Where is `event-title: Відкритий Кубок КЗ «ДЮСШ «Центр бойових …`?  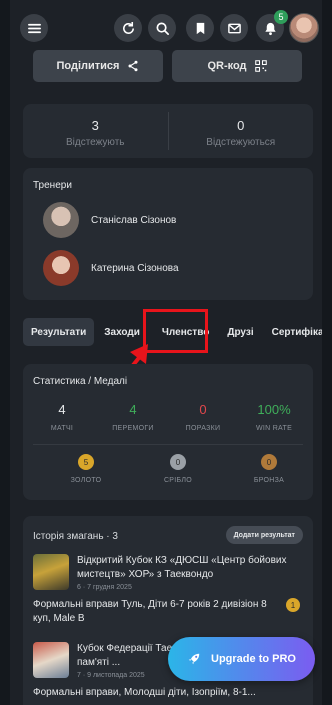
event-title: Відкритий Кубок КЗ «ДЮСШ «Центр бойових … is located at coordinates (182, 567).